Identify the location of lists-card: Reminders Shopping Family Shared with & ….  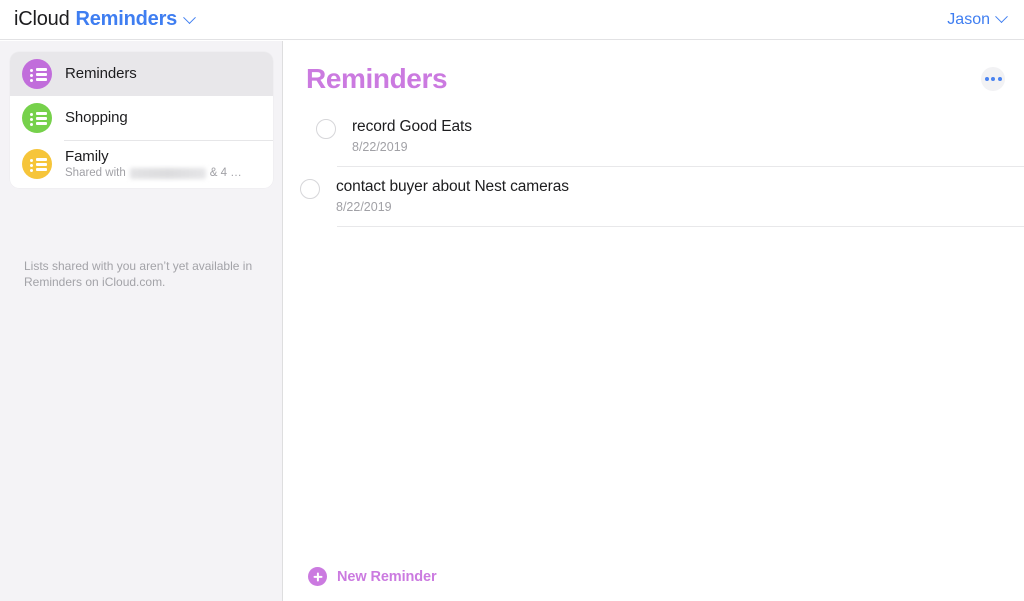
(141, 120).